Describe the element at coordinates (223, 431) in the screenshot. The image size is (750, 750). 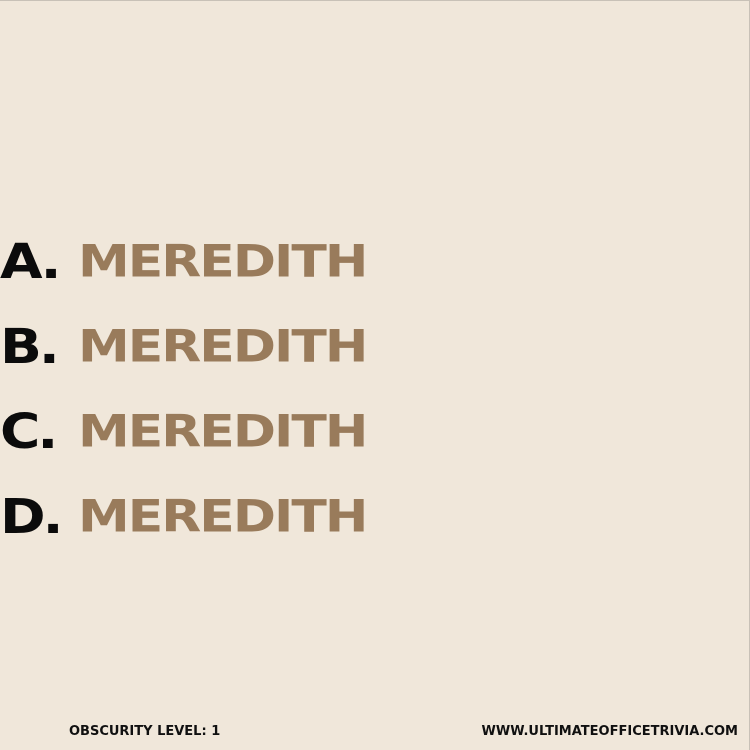
I see `answer-text-c: MEREDITH` at that location.